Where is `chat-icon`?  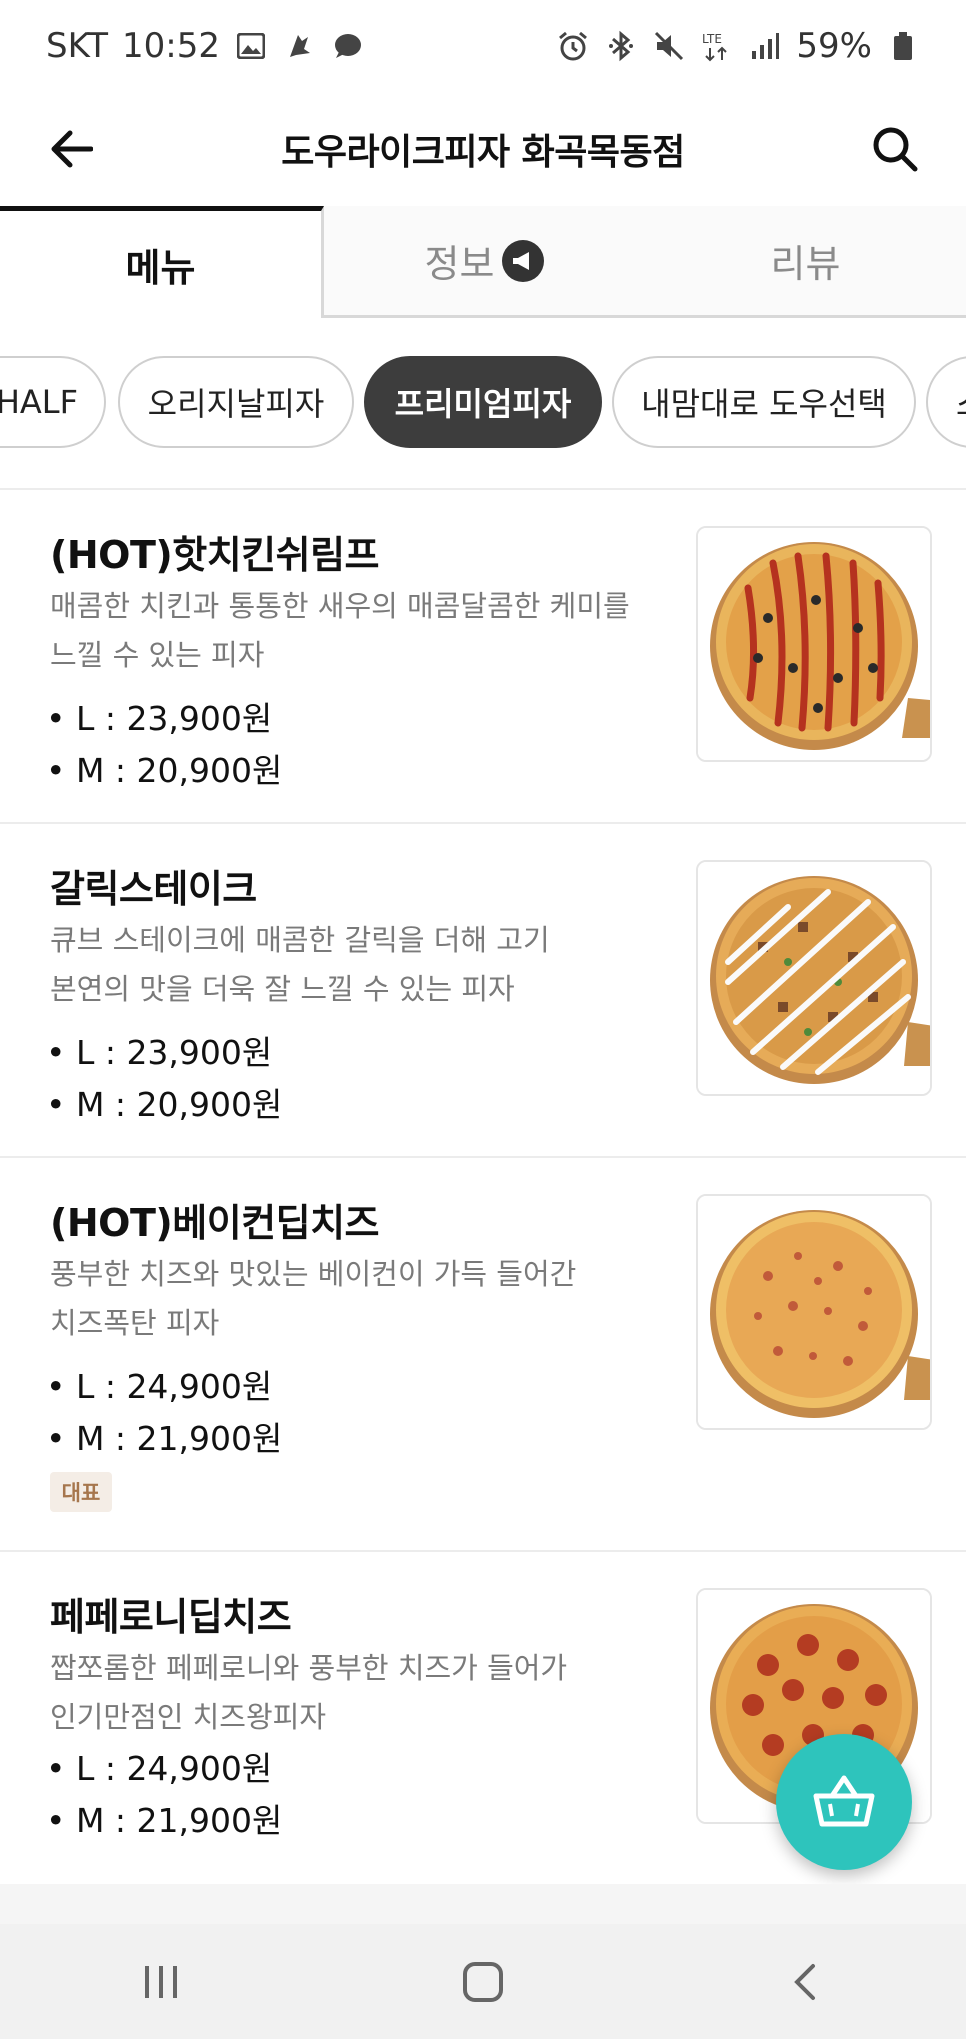
chat-icon is located at coordinates (347, 46).